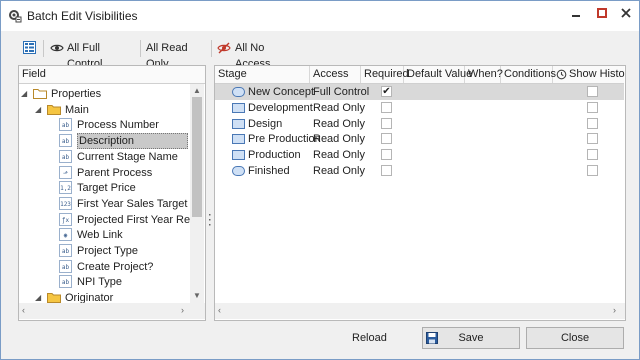 The width and height of the screenshot is (640, 360). What do you see at coordinates (65, 235) in the screenshot?
I see `web-link-icon: ◉` at bounding box center [65, 235].